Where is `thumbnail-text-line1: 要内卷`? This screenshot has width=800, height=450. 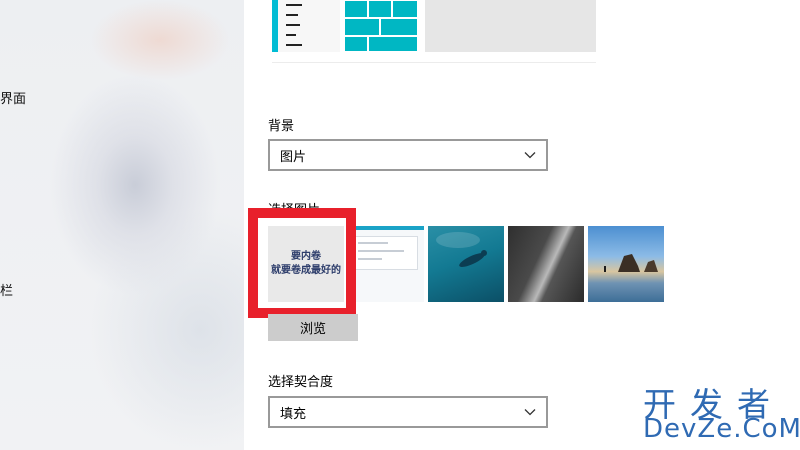
thumbnail-text-line1: 要内卷 is located at coordinates (306, 256).